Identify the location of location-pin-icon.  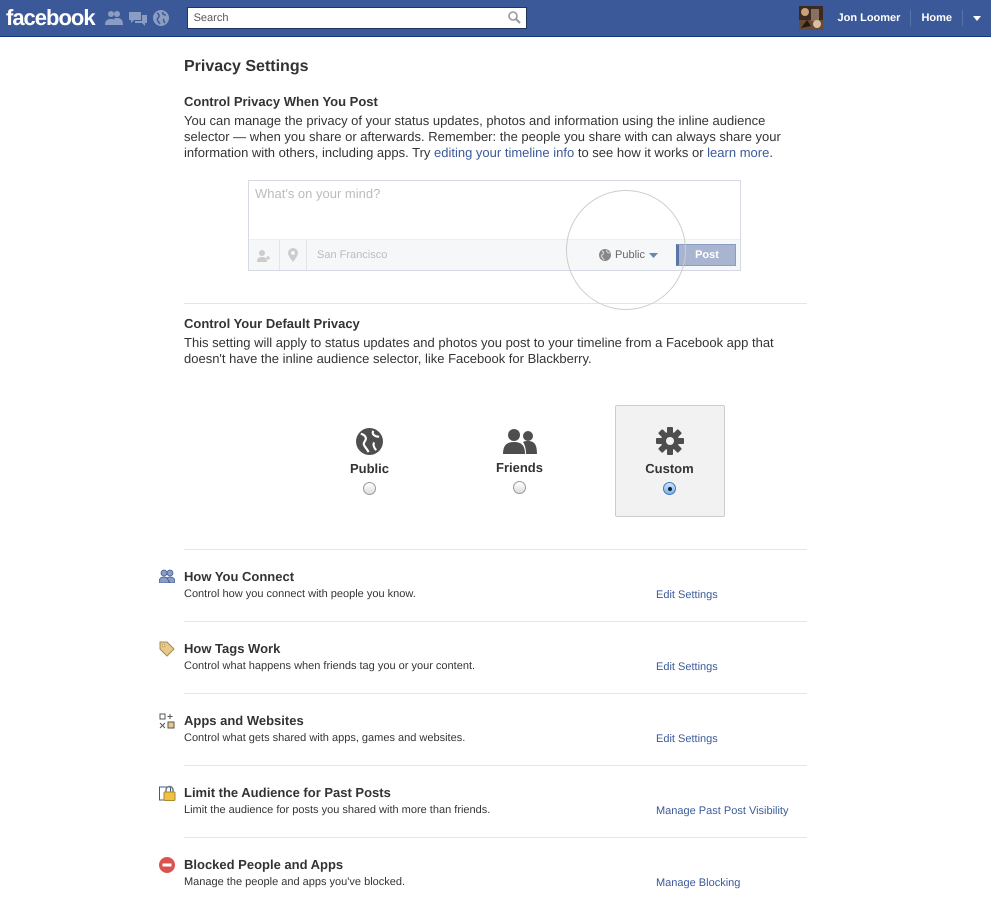
(293, 255).